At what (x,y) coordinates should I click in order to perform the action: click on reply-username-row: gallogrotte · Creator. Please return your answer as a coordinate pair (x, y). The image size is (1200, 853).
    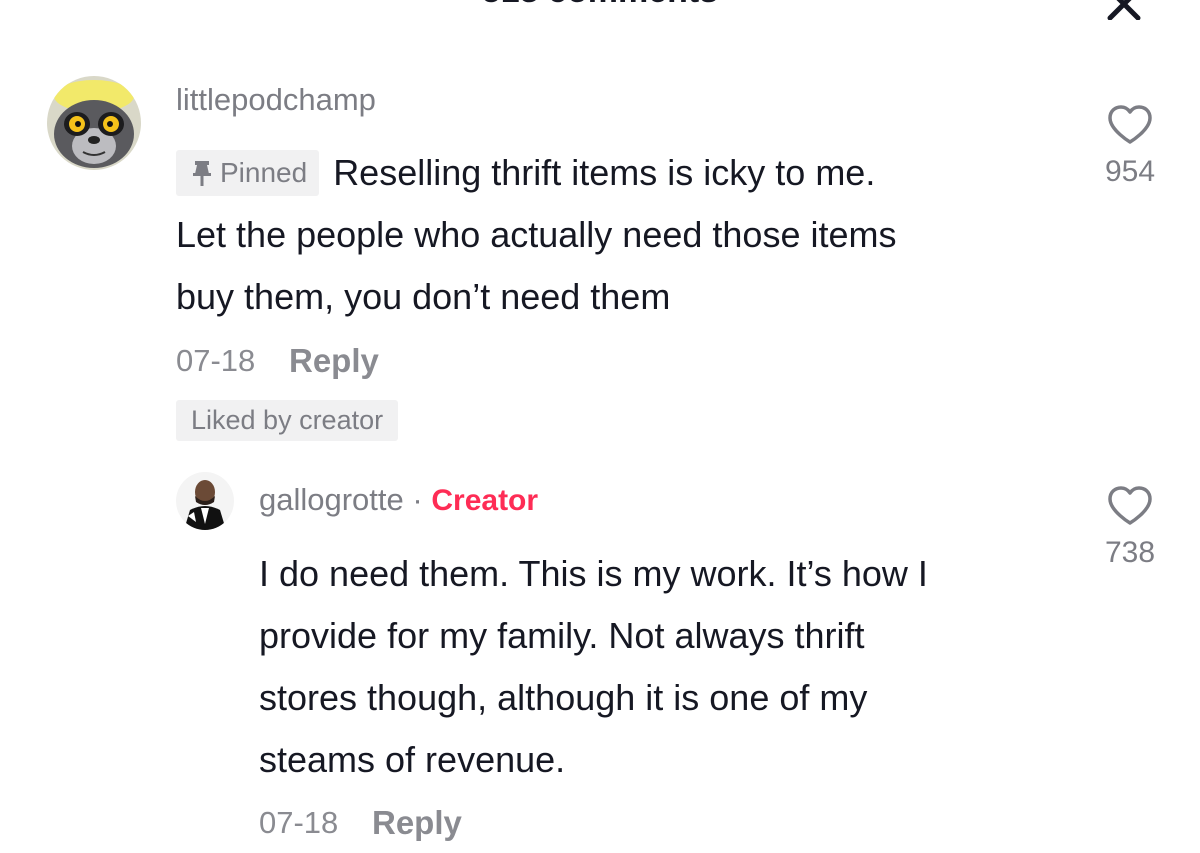
    Looking at the image, I should click on (398, 500).